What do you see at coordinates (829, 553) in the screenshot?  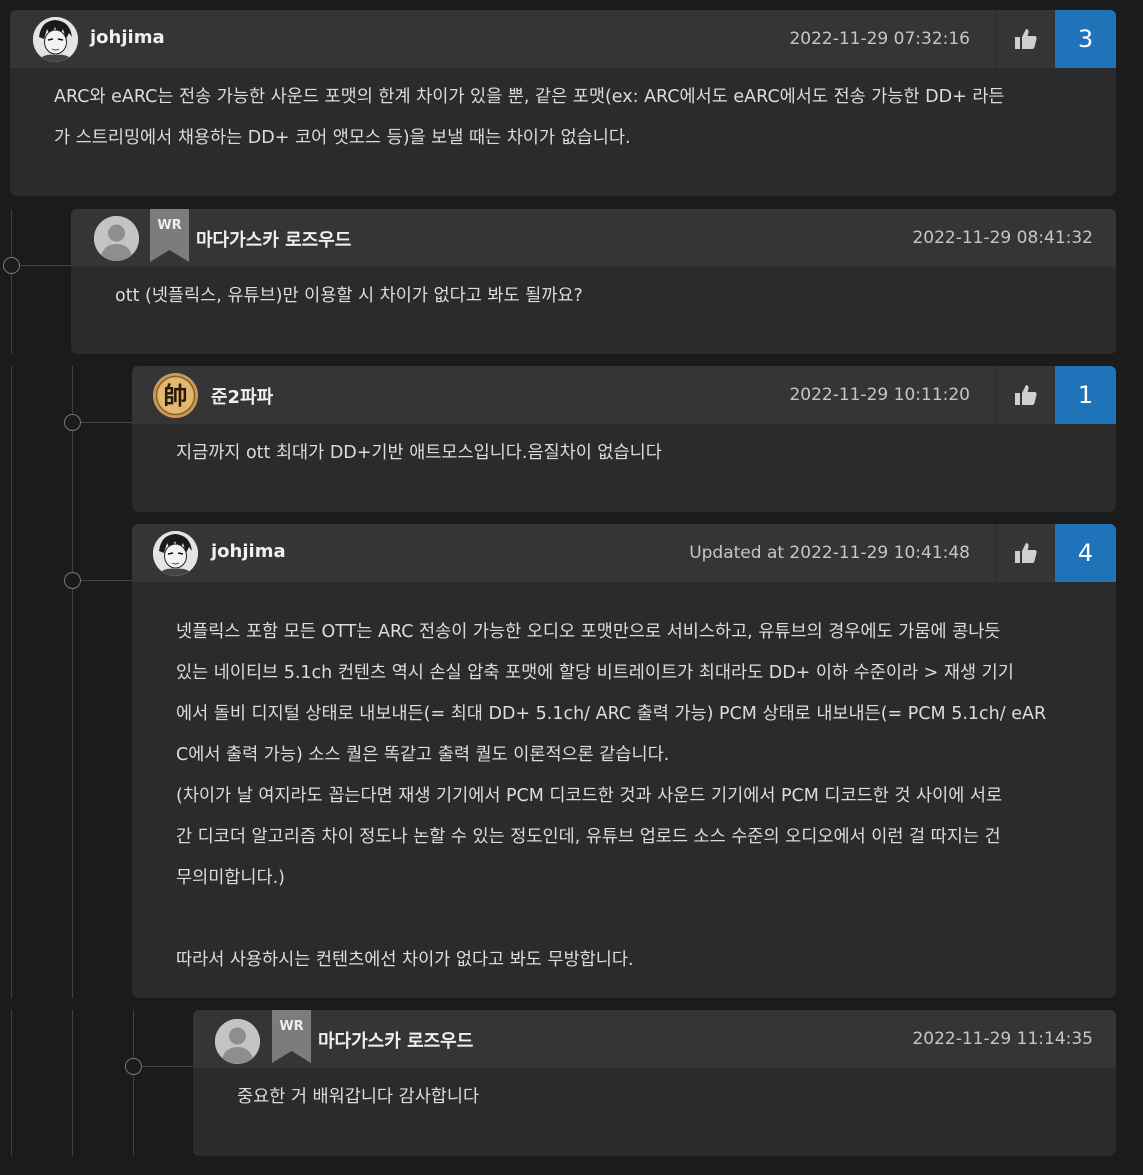 I see `comment-date: Updated at 2022-11-29 10:41:48` at bounding box center [829, 553].